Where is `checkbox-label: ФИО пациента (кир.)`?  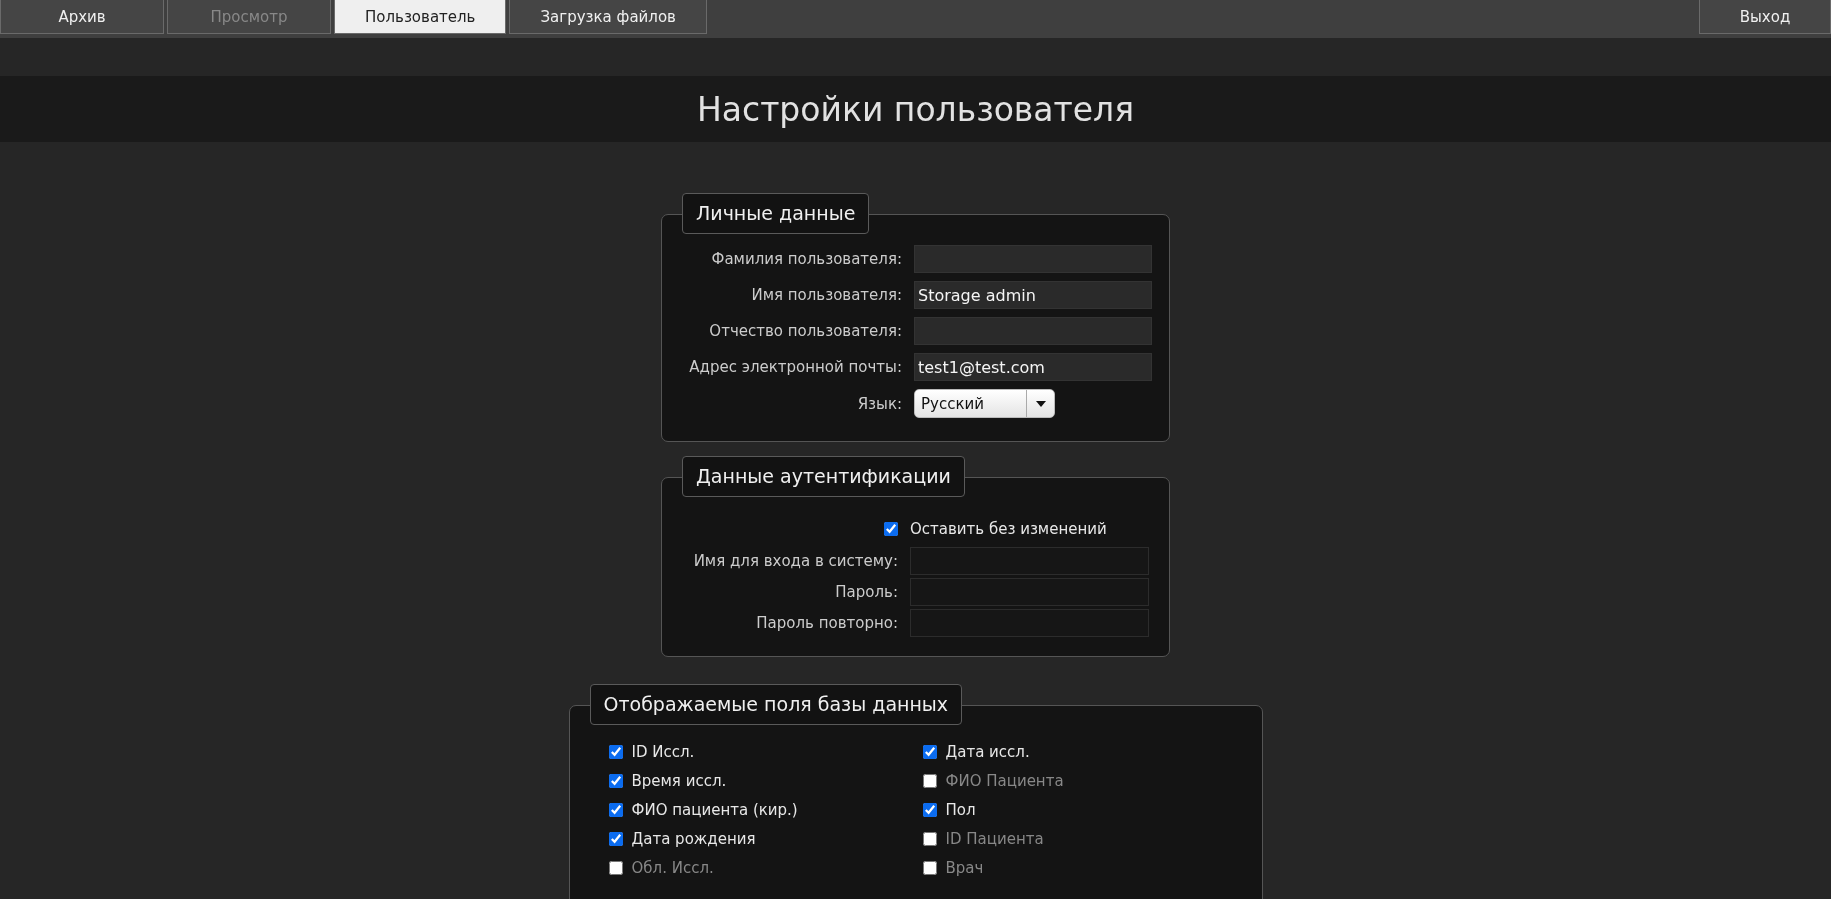
checkbox-label: ФИО пациента (кир.) is located at coordinates (714, 809).